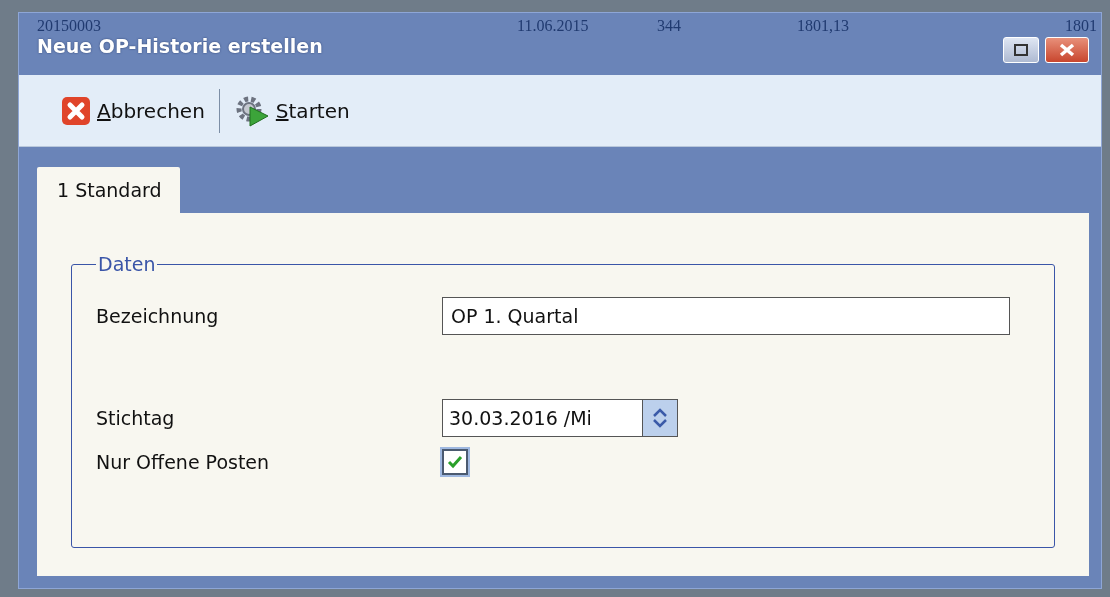 The height and width of the screenshot is (597, 1110). I want to click on background-table-cell: 1801, so click(1081, 26).